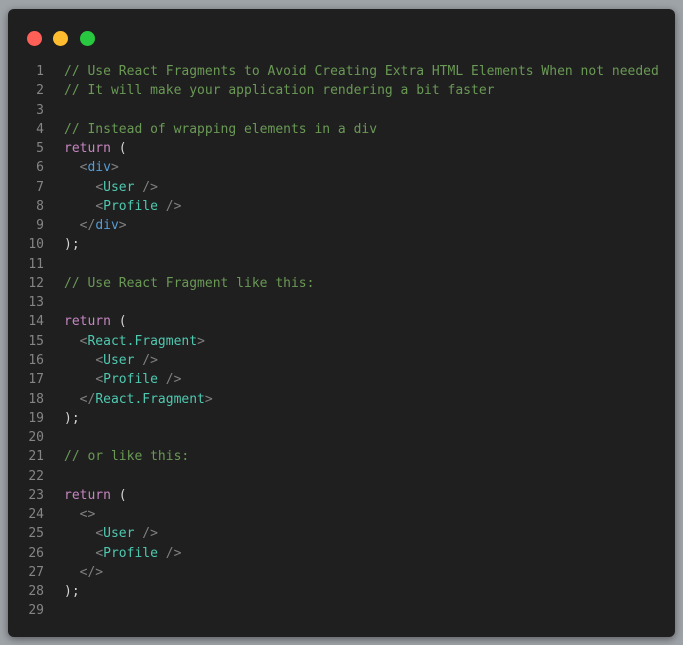  What do you see at coordinates (341, 476) in the screenshot?
I see `code-line: 22` at bounding box center [341, 476].